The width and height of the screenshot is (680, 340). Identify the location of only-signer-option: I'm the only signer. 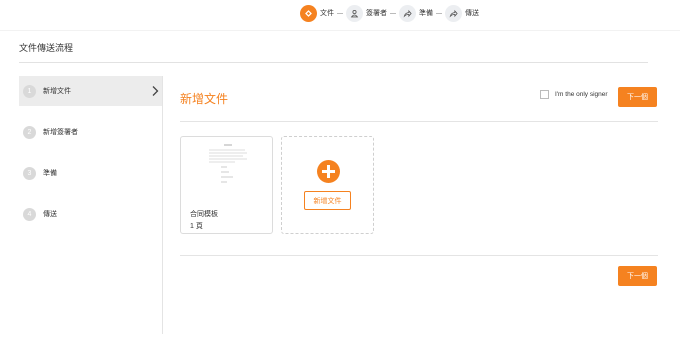
(574, 94).